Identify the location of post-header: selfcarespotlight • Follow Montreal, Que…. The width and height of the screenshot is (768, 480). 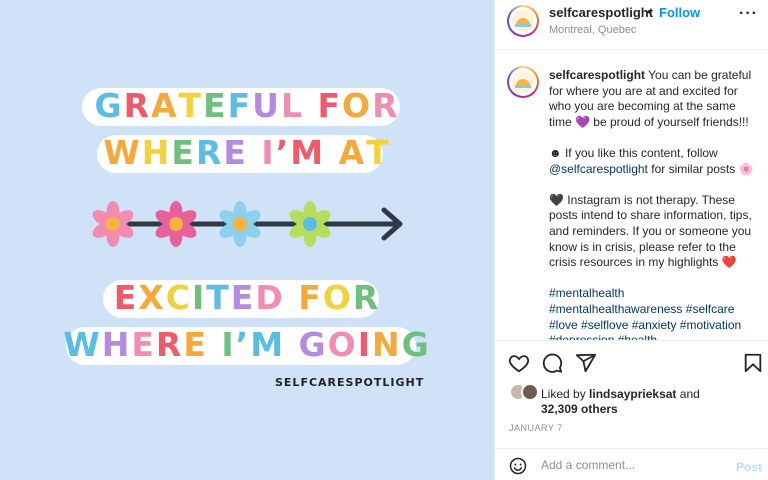
(631, 25).